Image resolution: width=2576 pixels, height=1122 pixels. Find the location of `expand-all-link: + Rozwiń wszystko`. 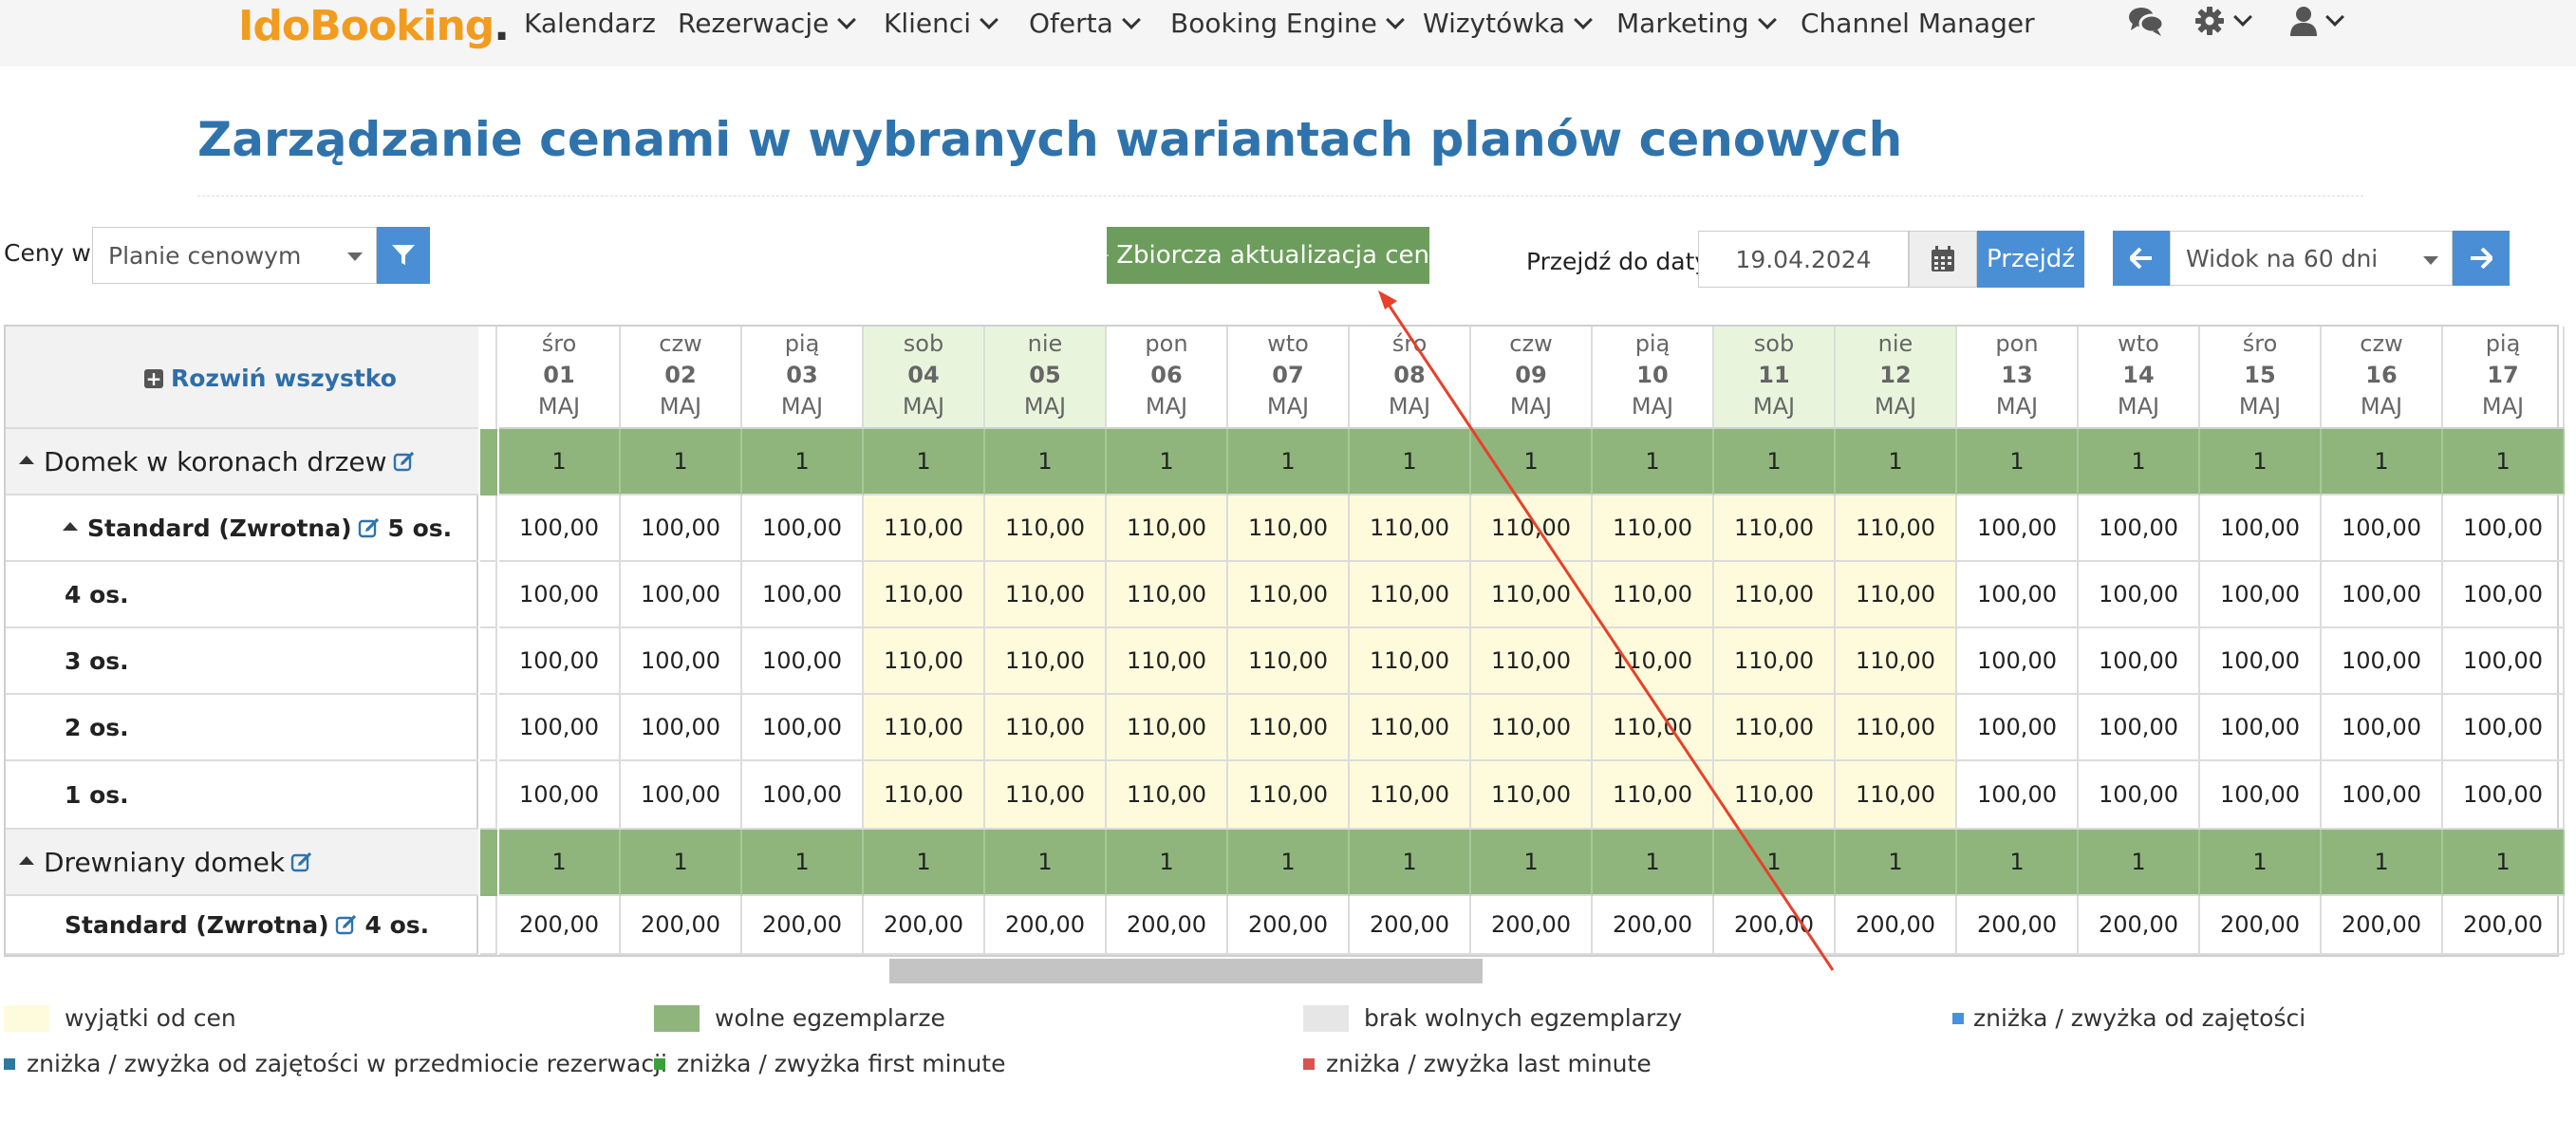

expand-all-link: + Rozwiń wszystko is located at coordinates (270, 378).